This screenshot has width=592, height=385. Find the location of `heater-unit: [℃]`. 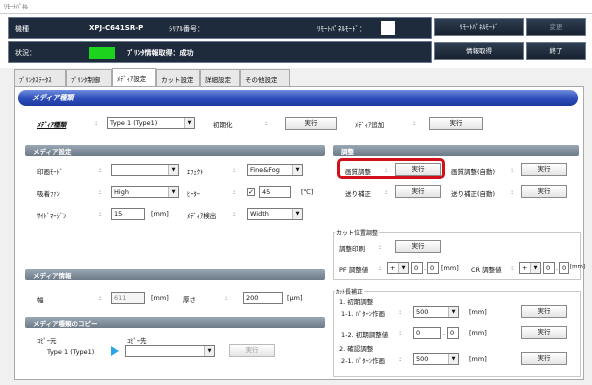

heater-unit: [℃] is located at coordinates (307, 192).